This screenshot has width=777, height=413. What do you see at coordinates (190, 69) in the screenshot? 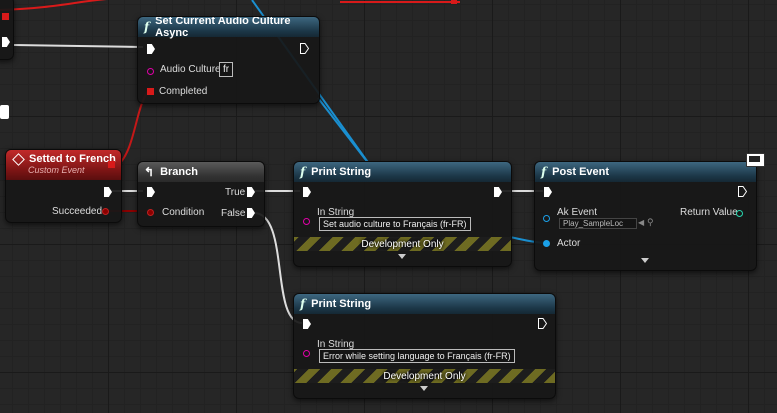
I see `audio-culture-label: Audio Culture` at bounding box center [190, 69].